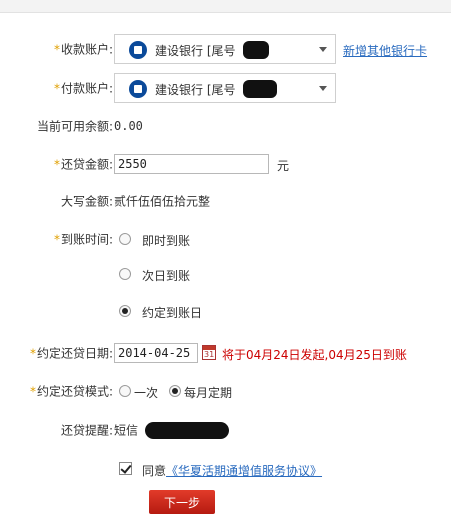 This screenshot has height=532, width=451. I want to click on amount-words-label: 大写金额:, so click(86, 201).